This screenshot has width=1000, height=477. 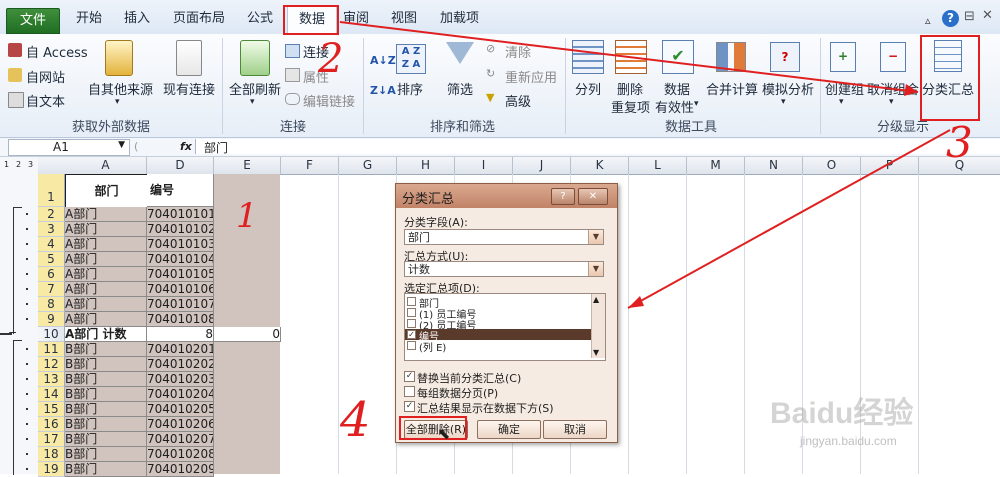 I want to click on annotation-number-2: 2, so click(x=331, y=59).